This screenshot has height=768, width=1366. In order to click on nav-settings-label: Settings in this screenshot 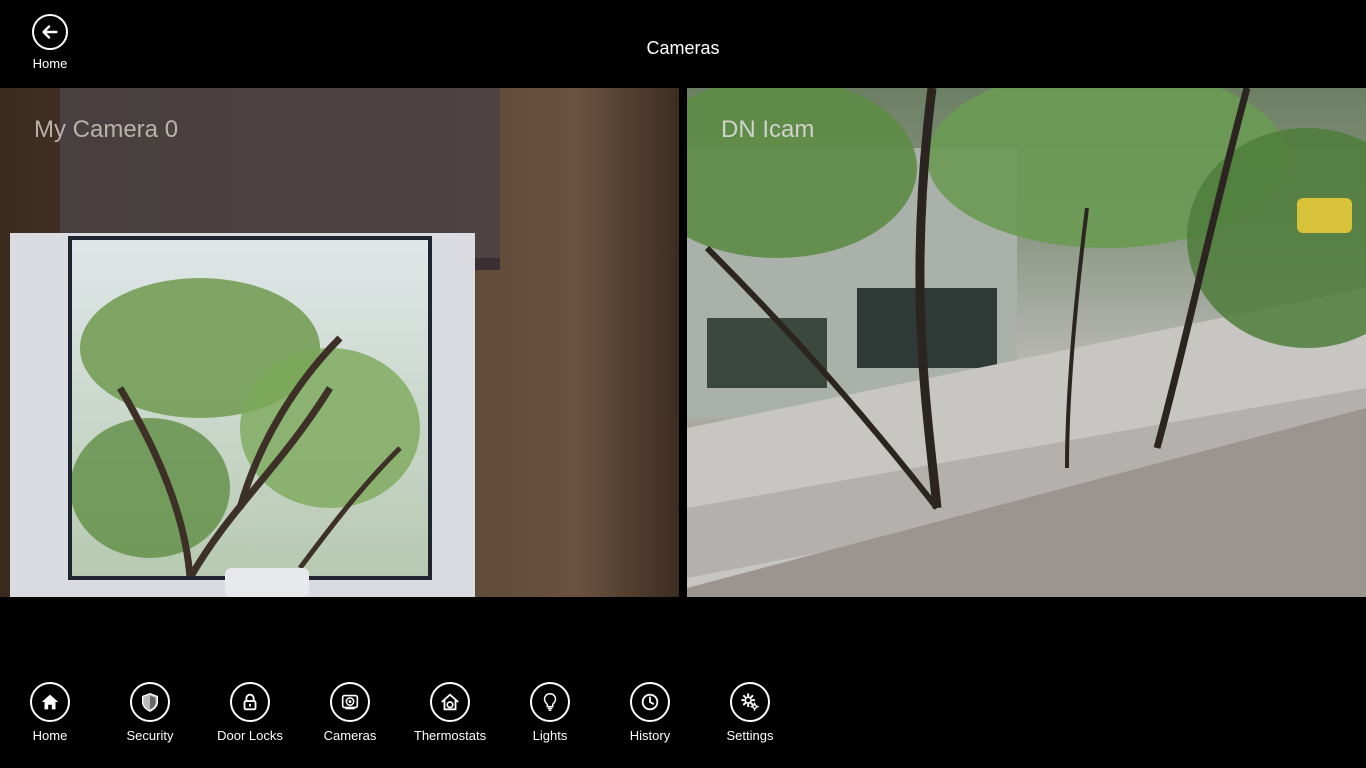, I will do `click(750, 735)`.